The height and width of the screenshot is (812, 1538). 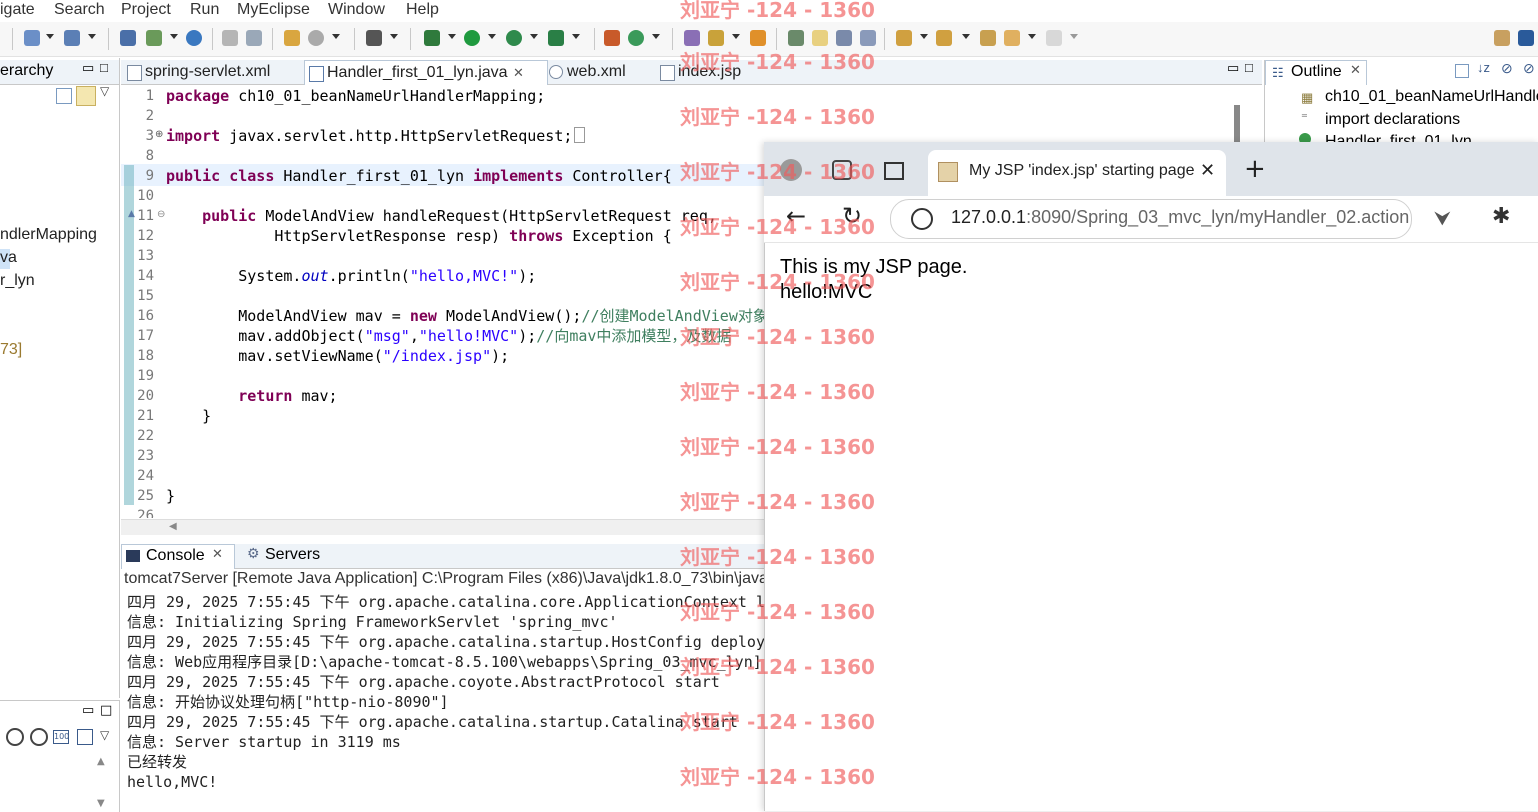 I want to click on tree-item-package: ndlerMapping, so click(x=48, y=235).